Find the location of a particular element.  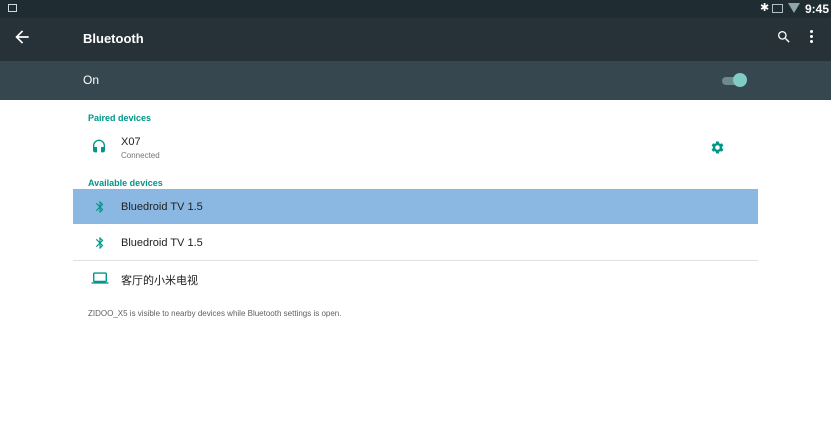

status-bar: ✱ 9:45 is located at coordinates (415, 9).